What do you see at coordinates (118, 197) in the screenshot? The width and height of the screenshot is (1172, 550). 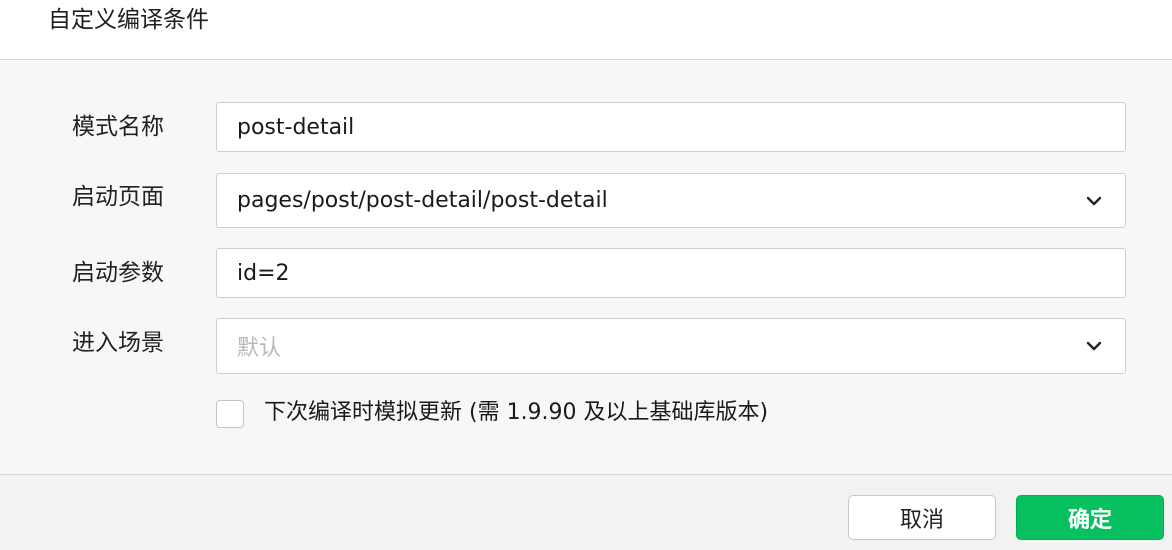 I see `launch-page-label: 启动页面` at bounding box center [118, 197].